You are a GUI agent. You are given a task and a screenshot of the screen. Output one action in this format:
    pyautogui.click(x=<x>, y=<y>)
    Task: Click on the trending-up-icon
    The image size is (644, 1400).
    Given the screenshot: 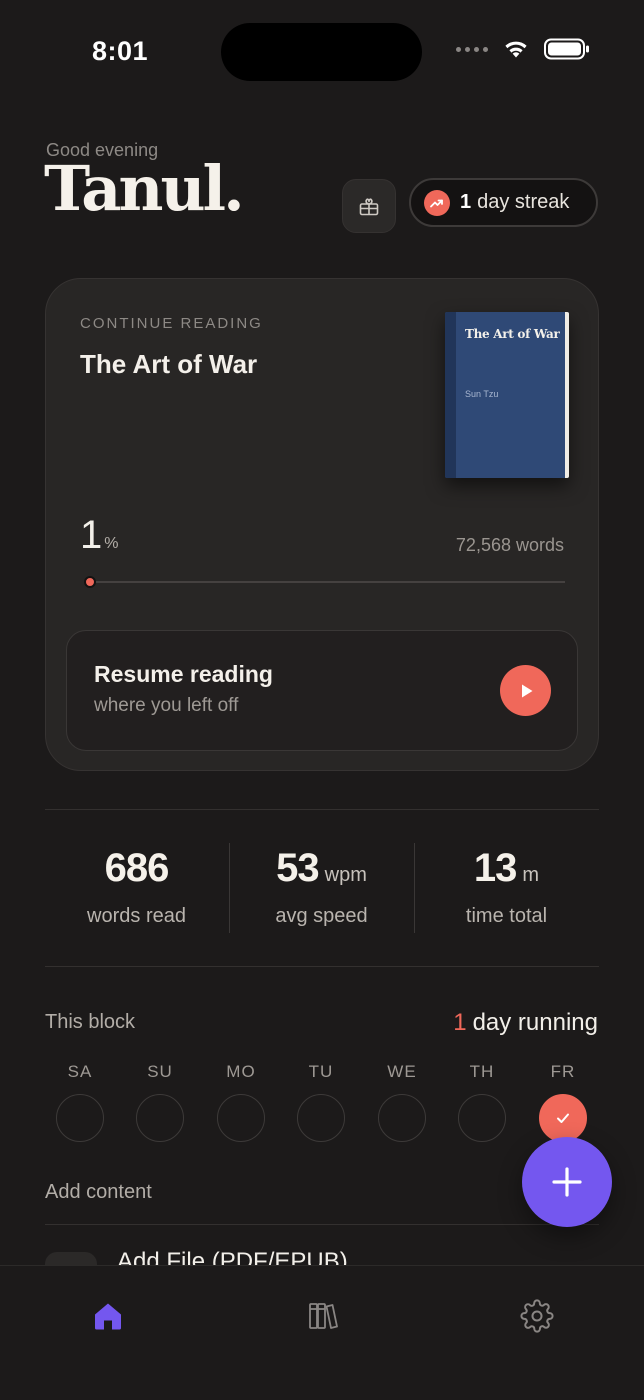 What is the action you would take?
    pyautogui.click(x=436, y=203)
    